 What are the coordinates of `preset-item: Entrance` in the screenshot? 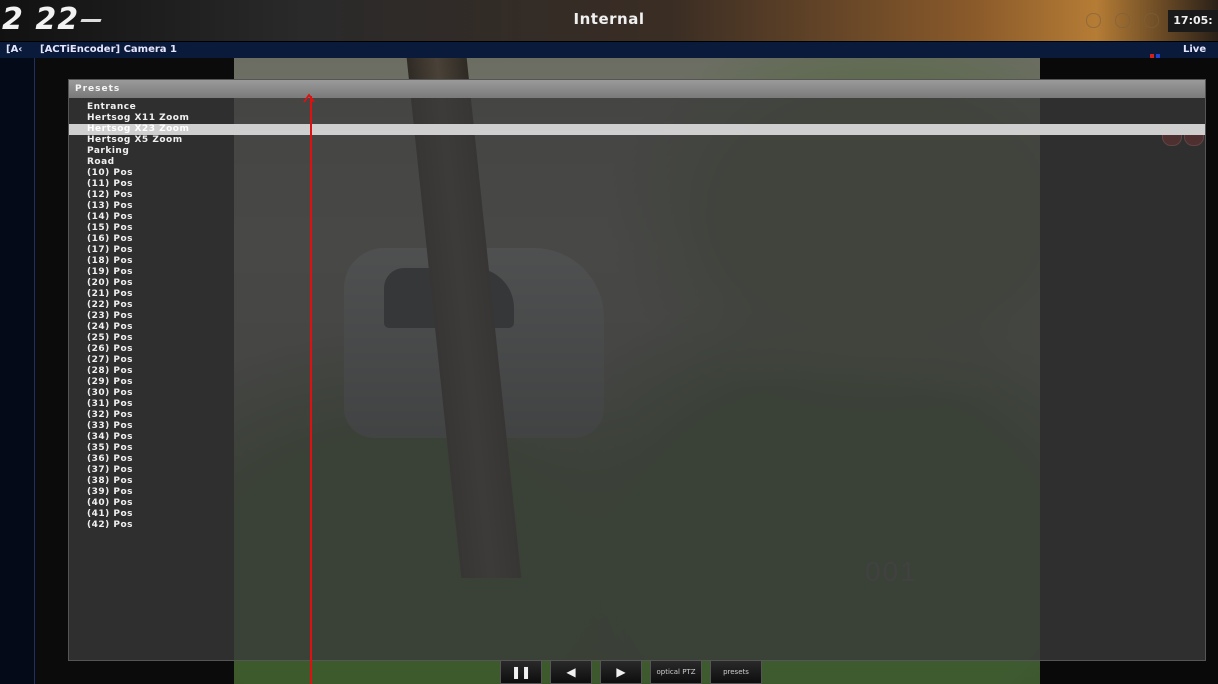 It's located at (637, 107).